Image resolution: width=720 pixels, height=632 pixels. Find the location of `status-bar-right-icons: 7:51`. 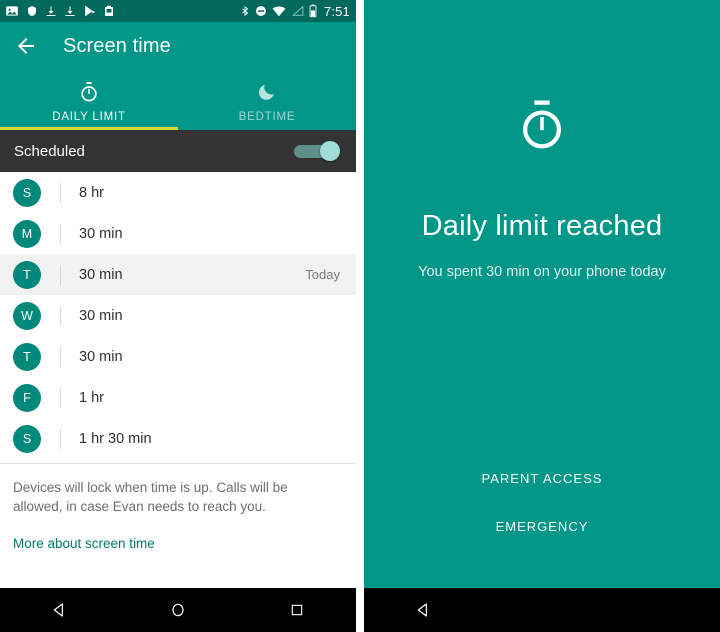

status-bar-right-icons: 7:51 is located at coordinates (295, 11).